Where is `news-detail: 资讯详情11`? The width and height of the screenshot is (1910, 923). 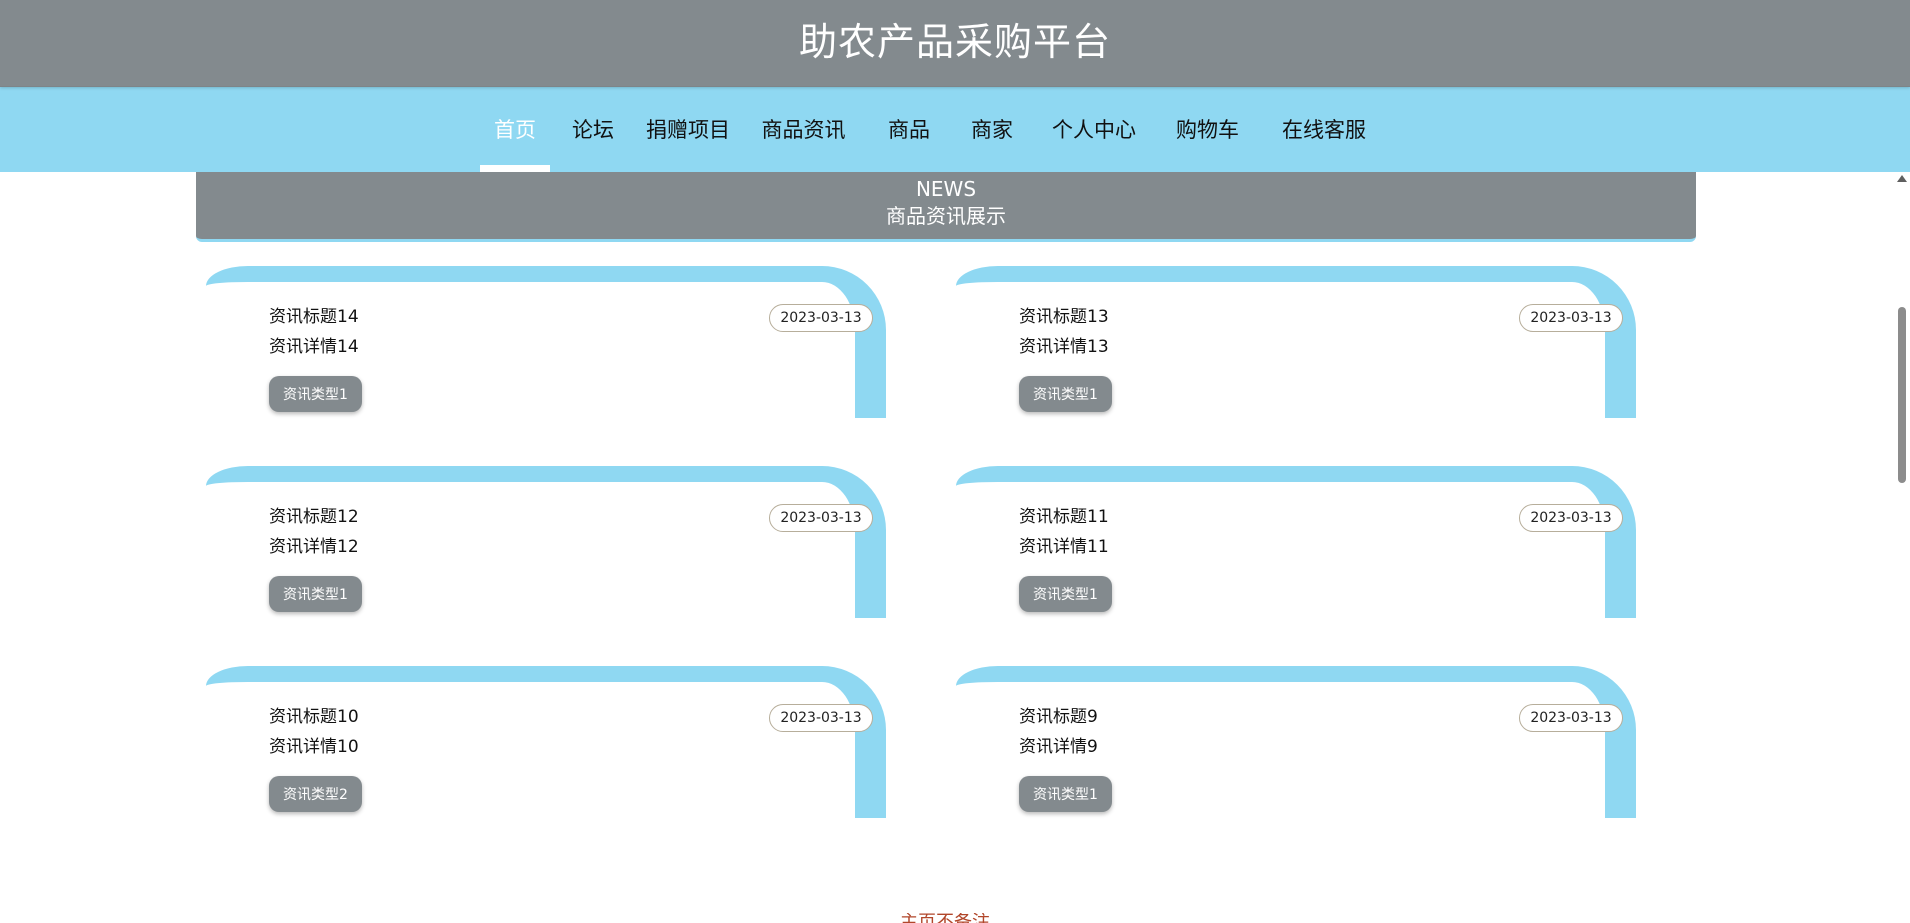 news-detail: 资讯详情11 is located at coordinates (1064, 547).